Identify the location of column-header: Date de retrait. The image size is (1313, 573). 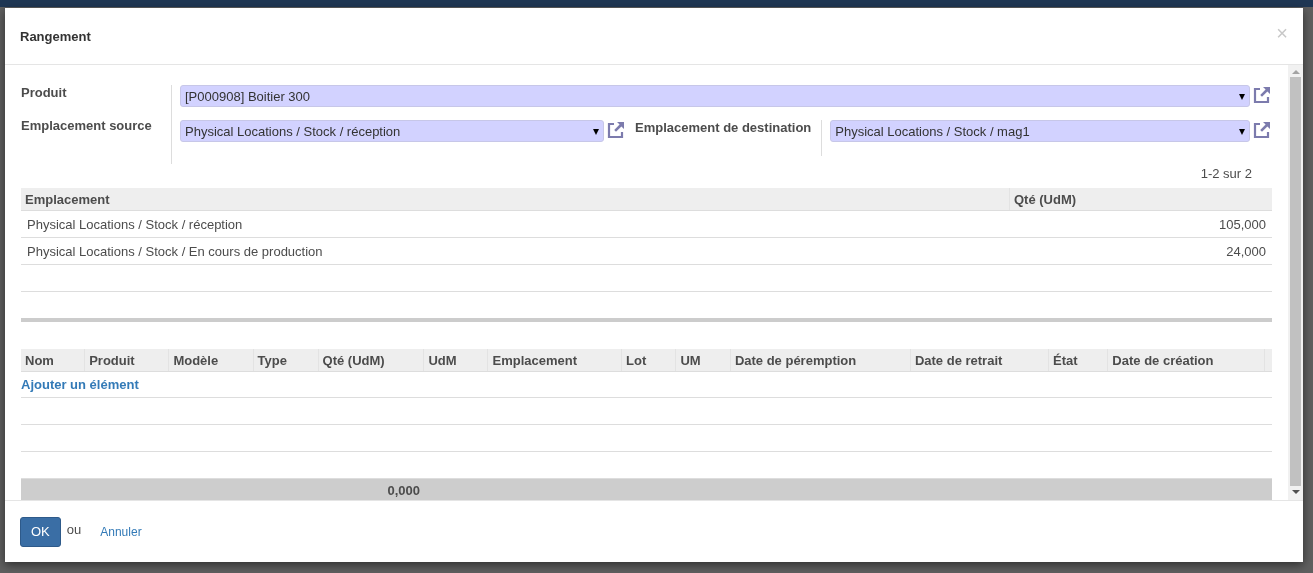
(979, 360).